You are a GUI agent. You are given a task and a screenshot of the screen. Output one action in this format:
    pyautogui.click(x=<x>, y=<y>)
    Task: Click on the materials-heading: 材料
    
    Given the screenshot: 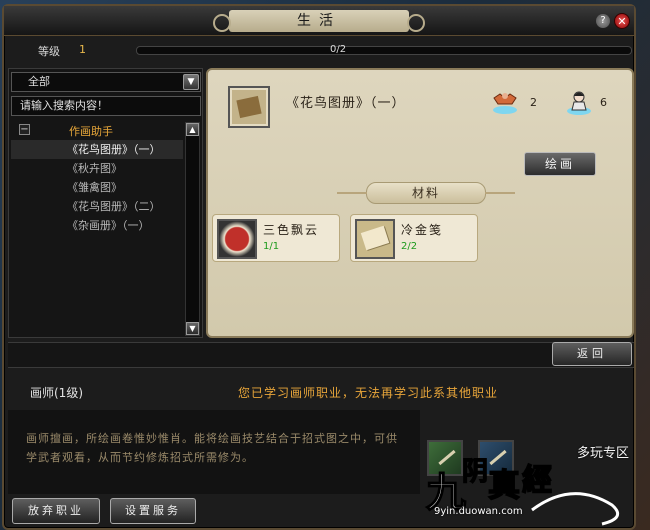 What is the action you would take?
    pyautogui.click(x=426, y=193)
    